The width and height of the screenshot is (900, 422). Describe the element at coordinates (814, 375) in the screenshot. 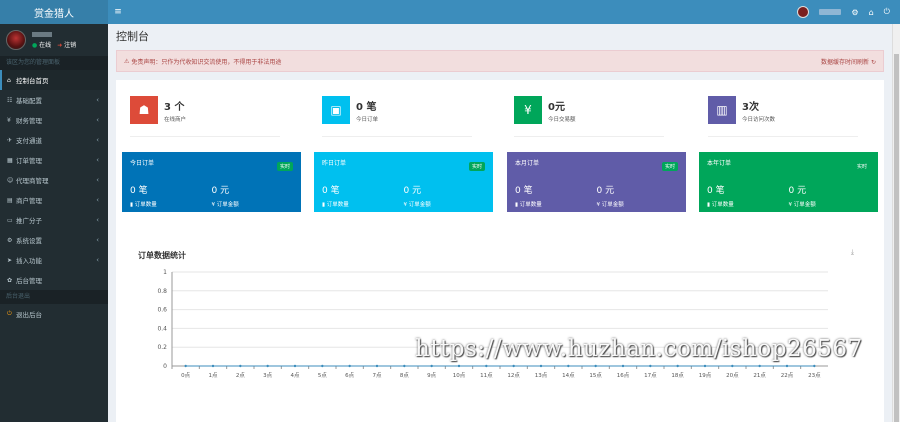

I see `x-tick-label: 23点` at that location.